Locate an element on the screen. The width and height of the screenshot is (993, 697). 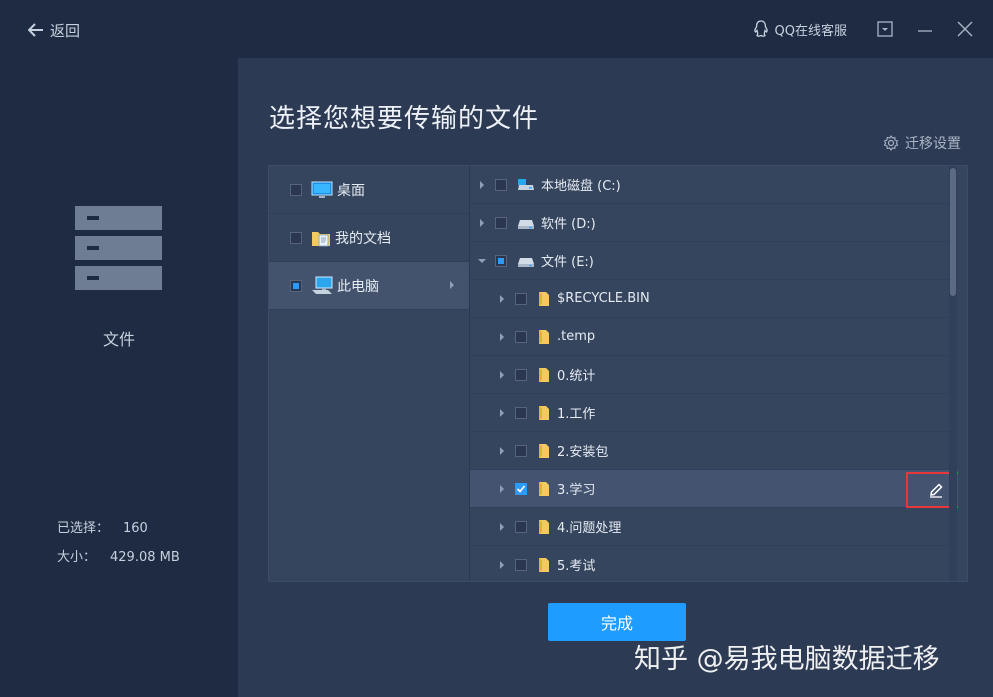
size-value: 429.08 MB is located at coordinates (145, 557).